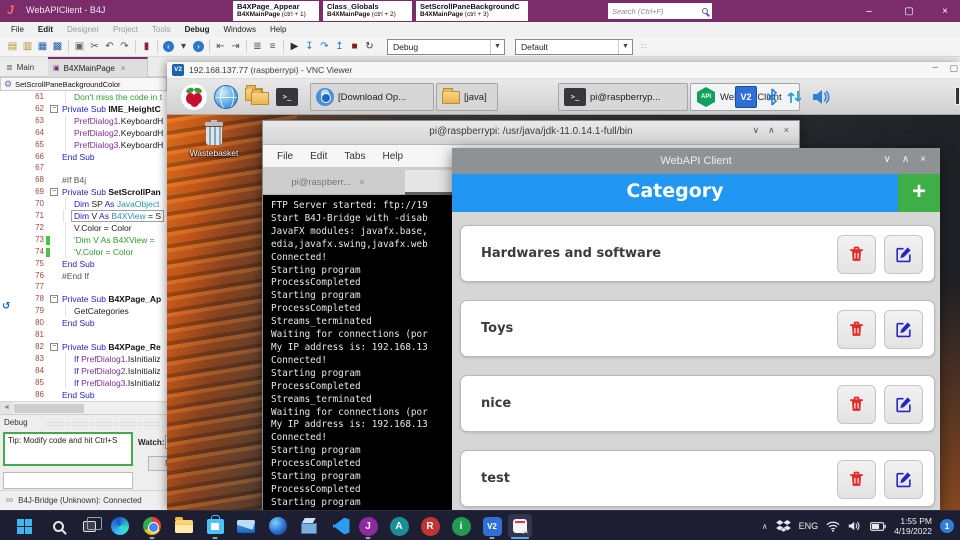  Describe the element at coordinates (146, 47) in the screenshot. I see `bookmark-icon: ▮` at that location.